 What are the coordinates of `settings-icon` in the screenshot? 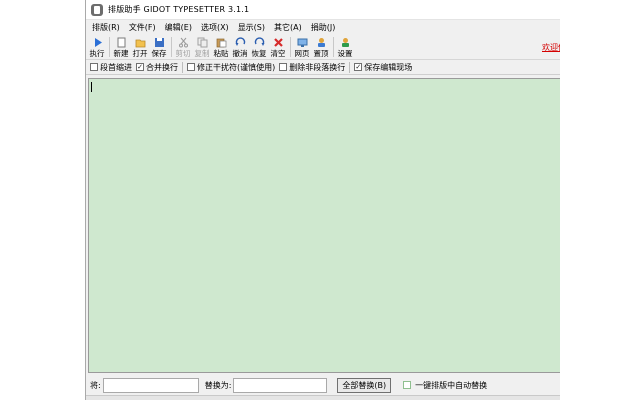 It's located at (345, 42).